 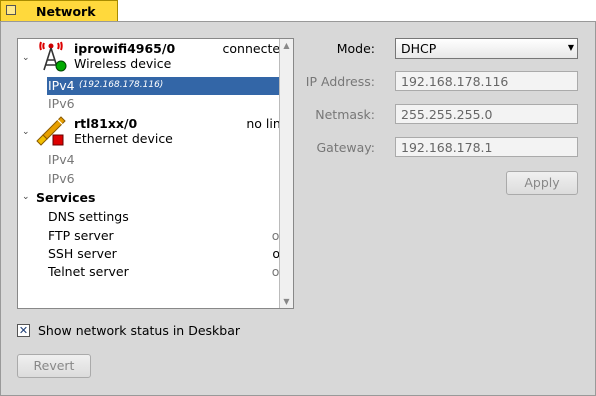 I want to click on wifi-antenna-icon, so click(x=53, y=56).